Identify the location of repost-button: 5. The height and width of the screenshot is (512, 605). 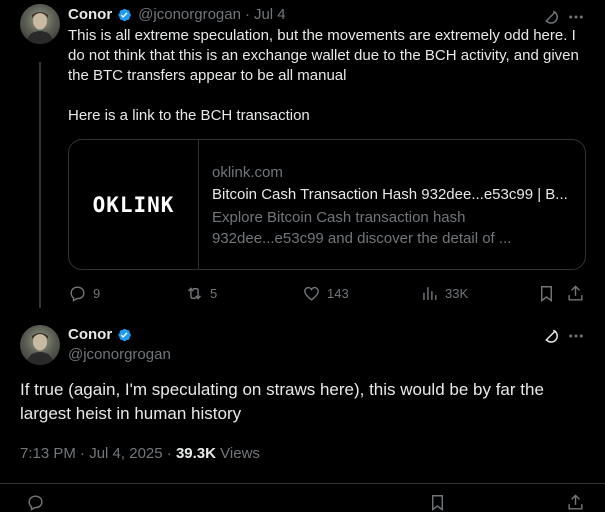
(201, 293).